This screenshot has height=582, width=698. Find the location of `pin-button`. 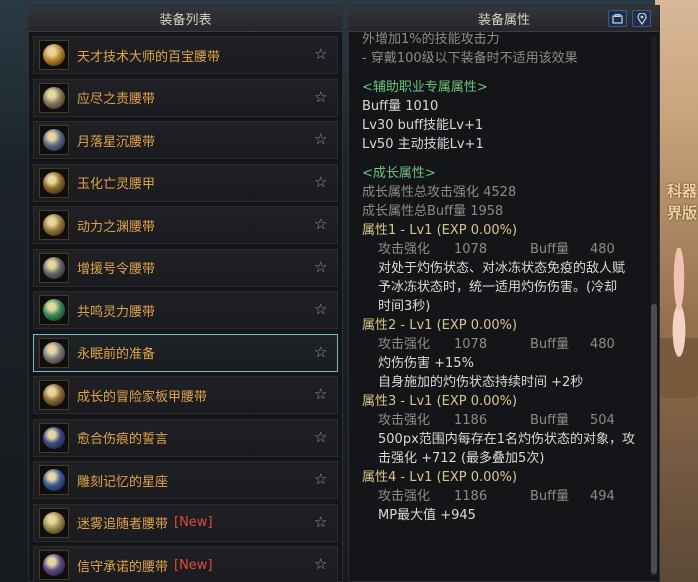

pin-button is located at coordinates (641, 18).